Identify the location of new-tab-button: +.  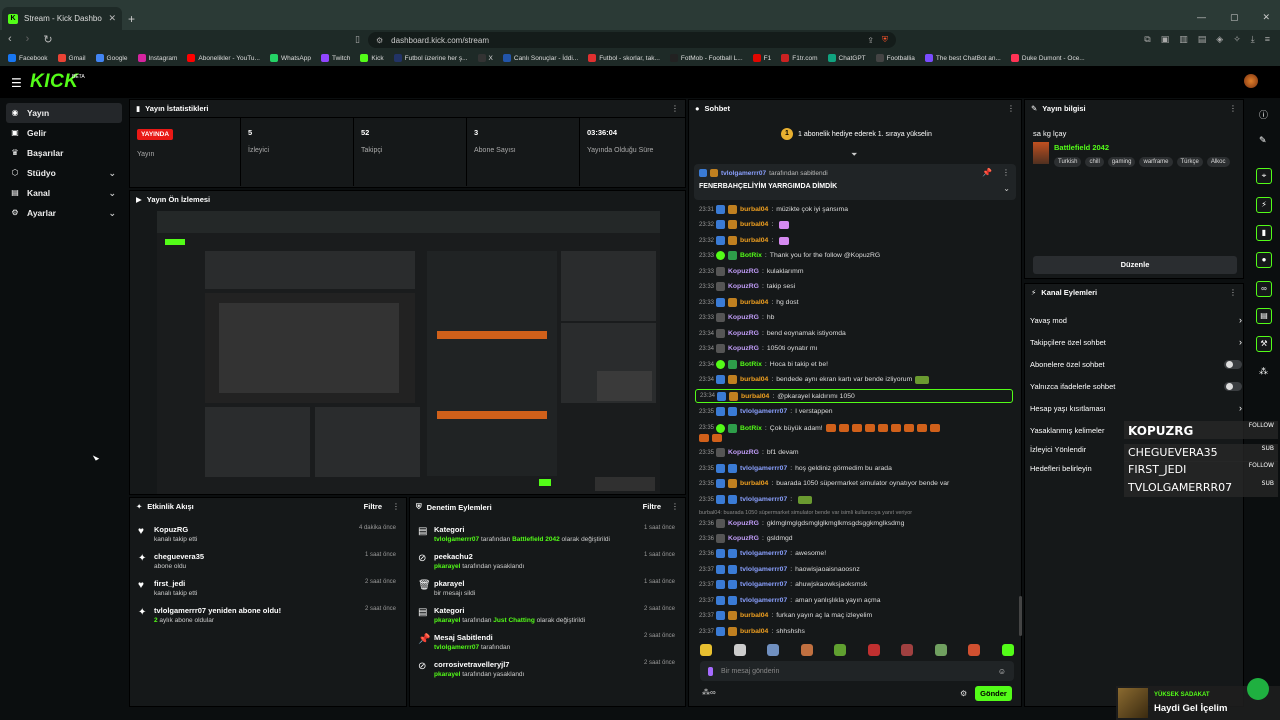
(131, 19).